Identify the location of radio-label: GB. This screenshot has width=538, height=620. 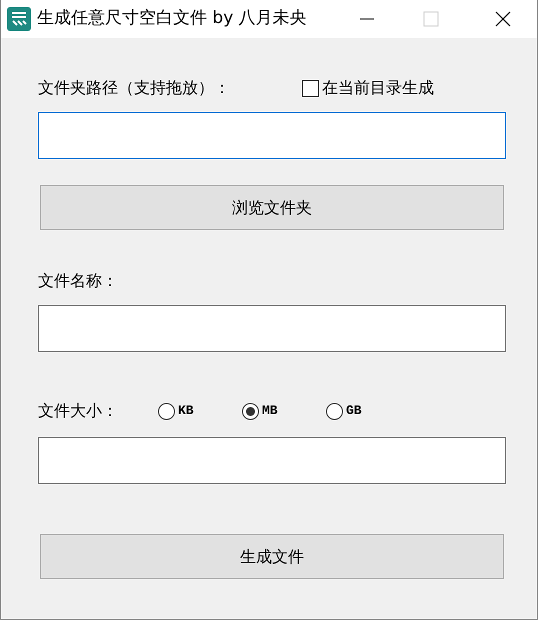
(354, 411).